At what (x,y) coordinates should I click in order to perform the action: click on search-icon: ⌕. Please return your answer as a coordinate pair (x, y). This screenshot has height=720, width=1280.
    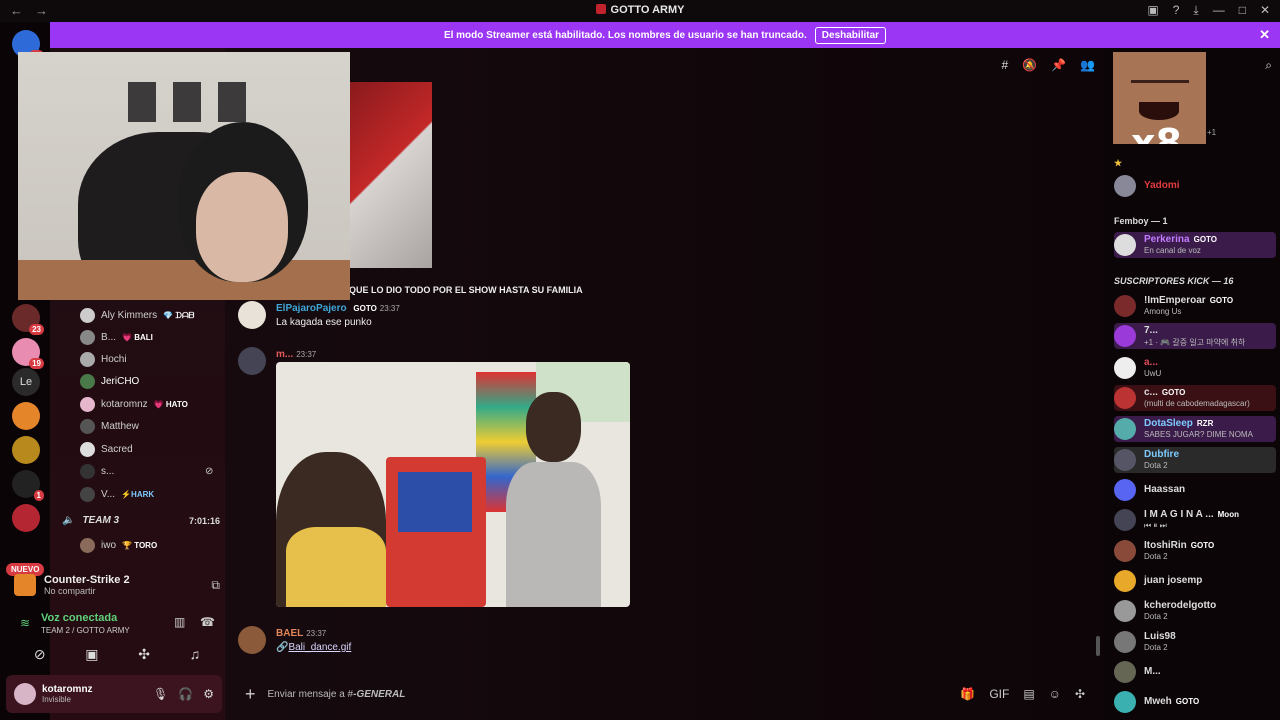
    Looking at the image, I should click on (1268, 65).